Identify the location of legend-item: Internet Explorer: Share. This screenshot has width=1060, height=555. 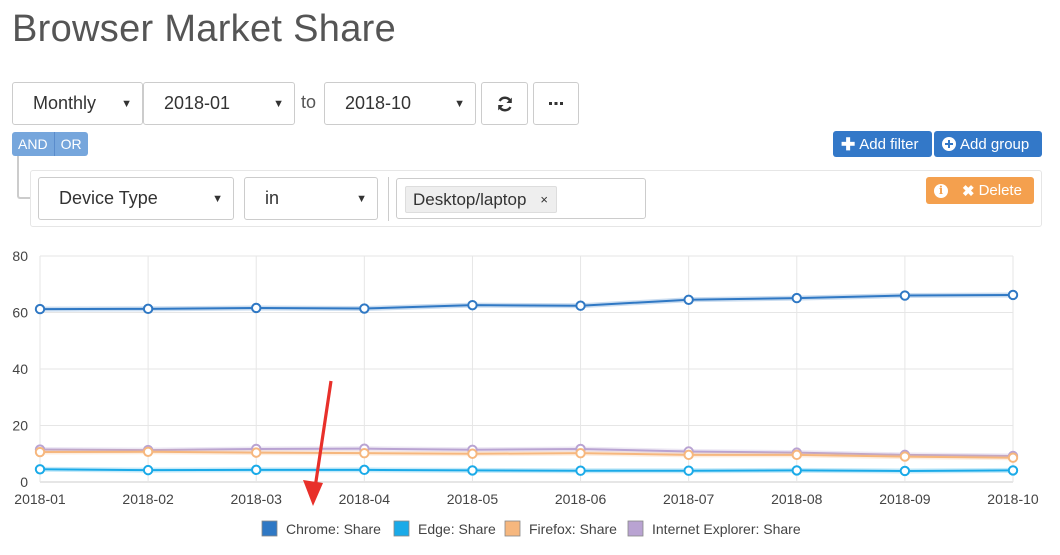
(714, 528).